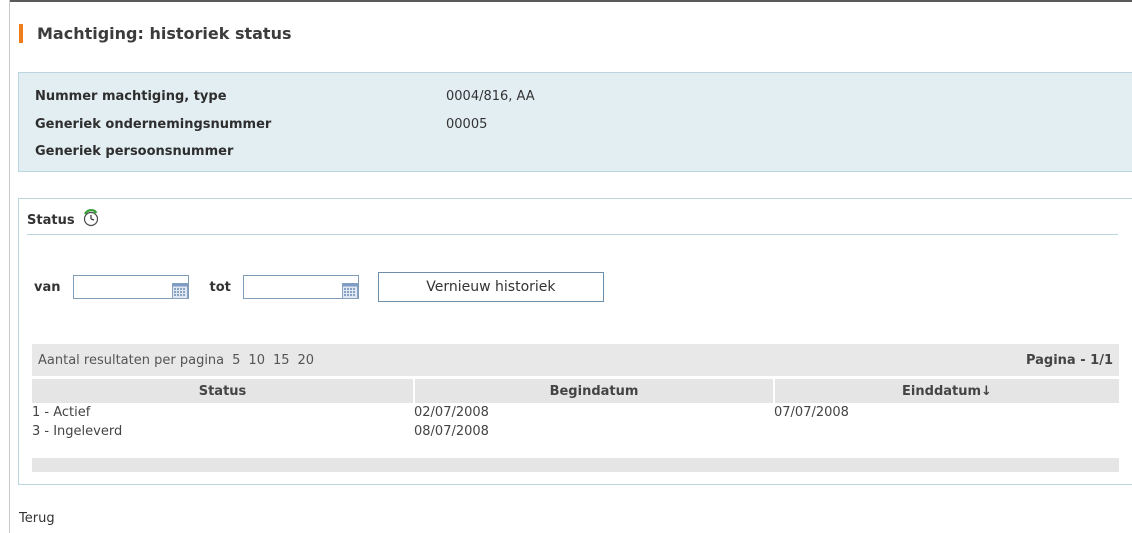  Describe the element at coordinates (21, 33) in the screenshot. I see `title-accent-bar` at that location.